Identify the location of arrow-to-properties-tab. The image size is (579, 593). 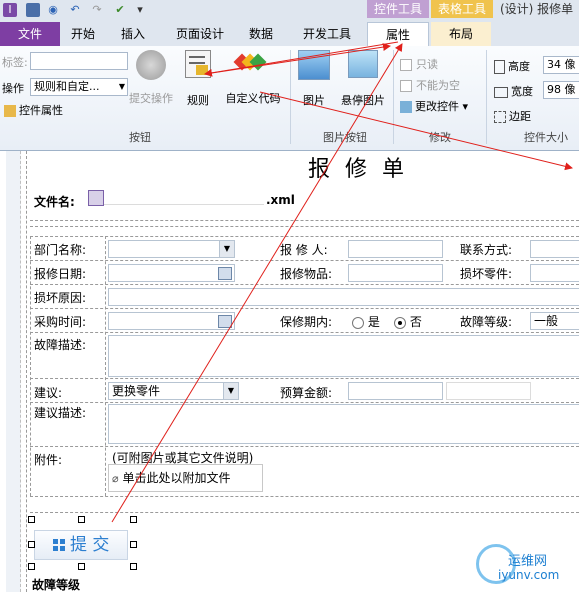
(297, 59).